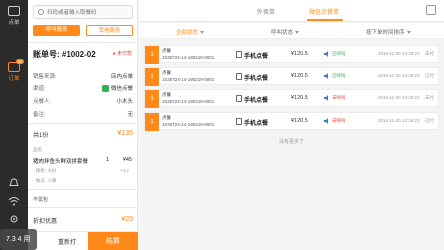  Describe the element at coordinates (14, 70) in the screenshot. I see `nav-item-orders: 36 订单` at that location.